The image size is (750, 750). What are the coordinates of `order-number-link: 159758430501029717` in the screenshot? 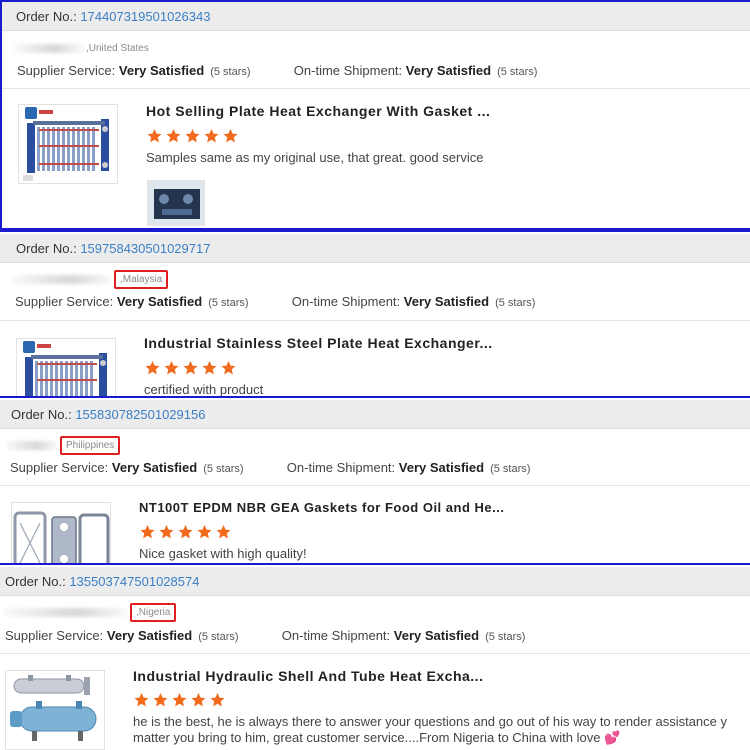 It's located at (145, 248).